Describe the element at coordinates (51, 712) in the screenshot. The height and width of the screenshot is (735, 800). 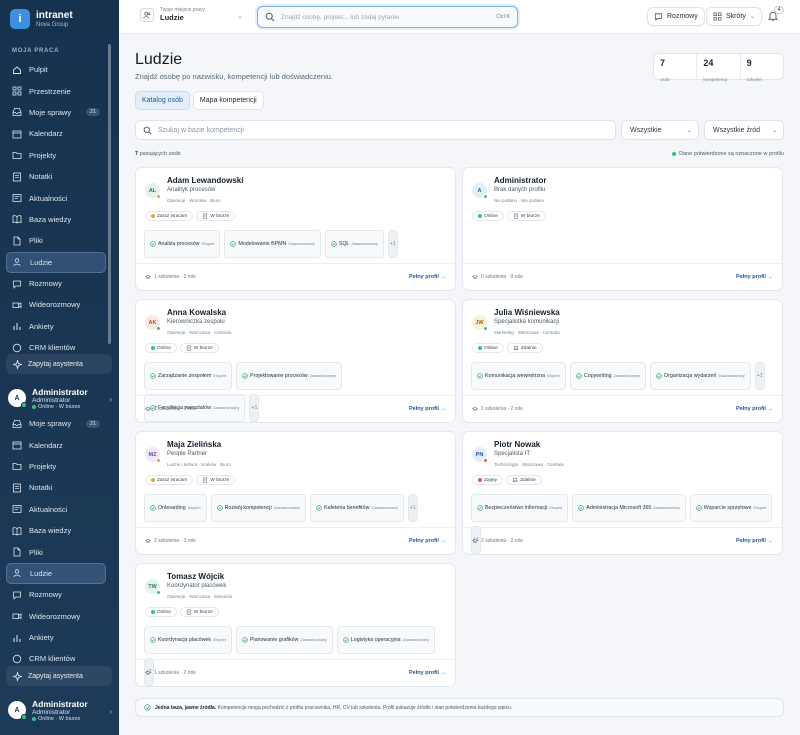
I see `user-role: Administrator` at that location.